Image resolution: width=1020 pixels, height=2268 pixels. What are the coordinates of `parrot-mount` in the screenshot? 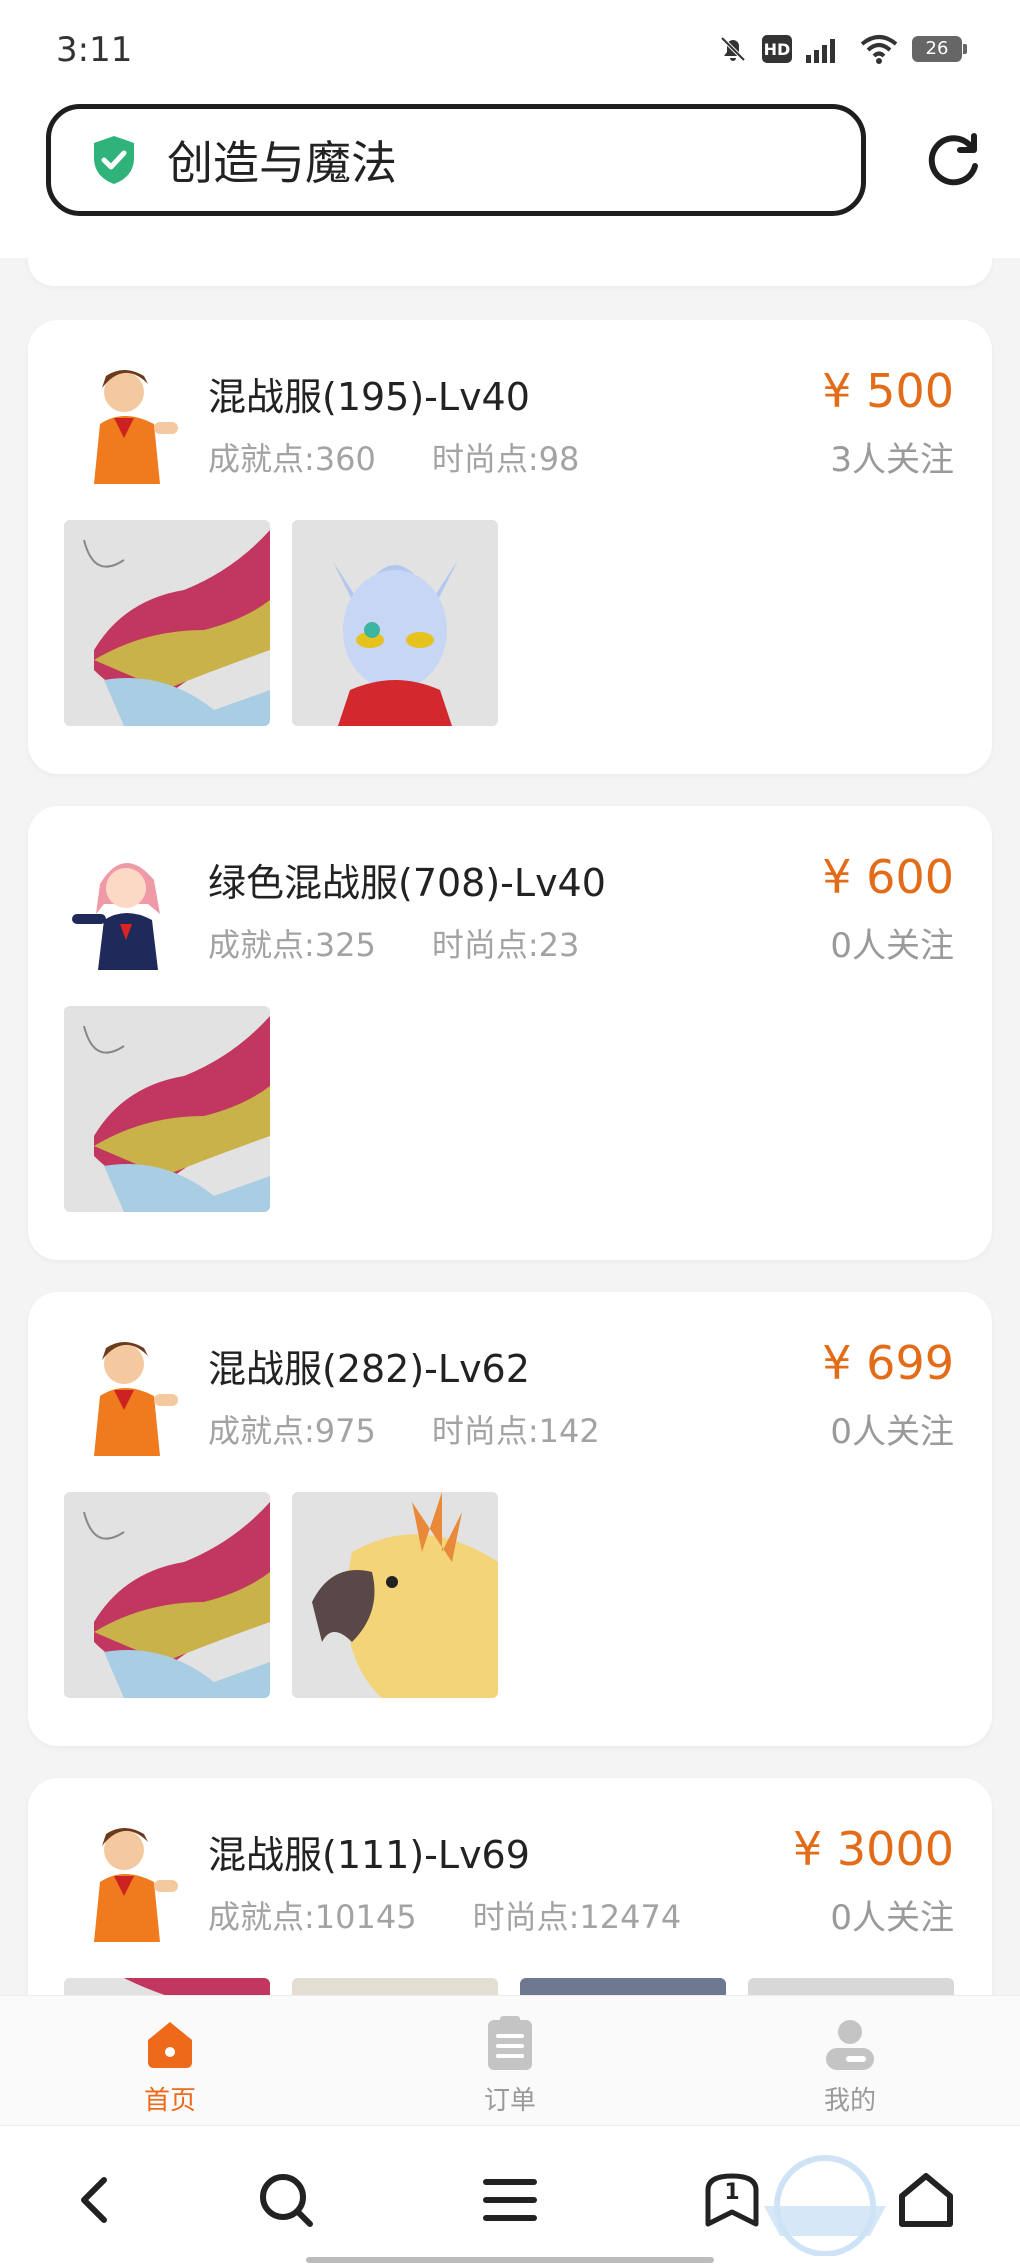 It's located at (395, 1595).